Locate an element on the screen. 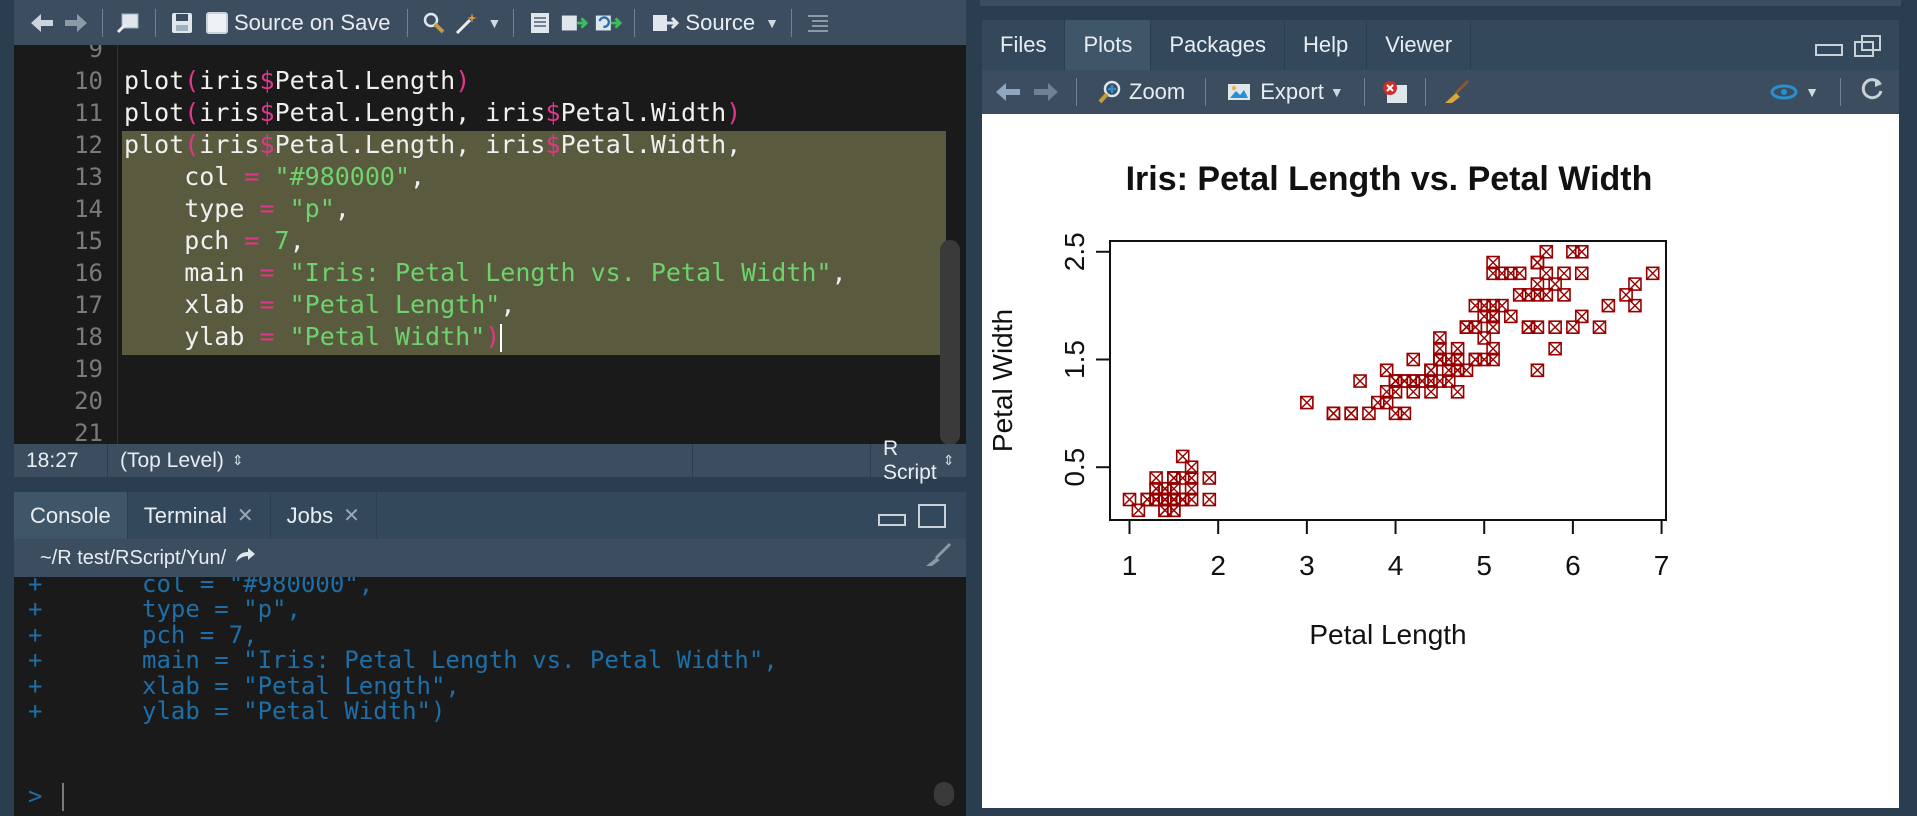  tab-label: Files is located at coordinates (1023, 44).